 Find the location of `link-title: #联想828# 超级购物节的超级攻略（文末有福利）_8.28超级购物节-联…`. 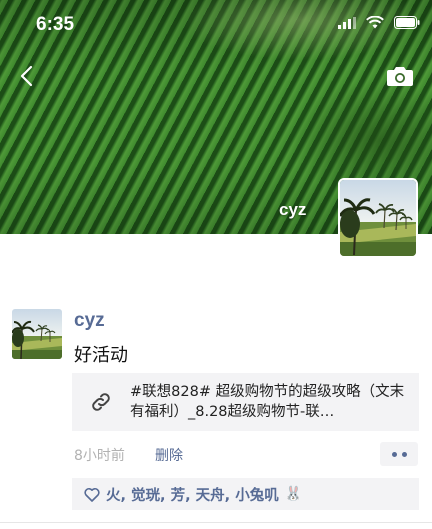

link-title: #联想828# 超级购物节的超级攻略（文末有福利）_8.28超级购物节-联… is located at coordinates (267, 402).